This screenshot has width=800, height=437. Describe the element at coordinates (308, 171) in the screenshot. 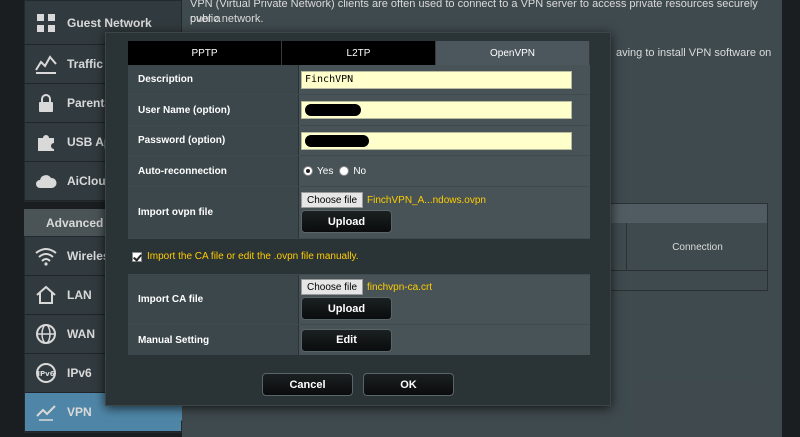

I see `auto-reconnection-yes-radio` at that location.